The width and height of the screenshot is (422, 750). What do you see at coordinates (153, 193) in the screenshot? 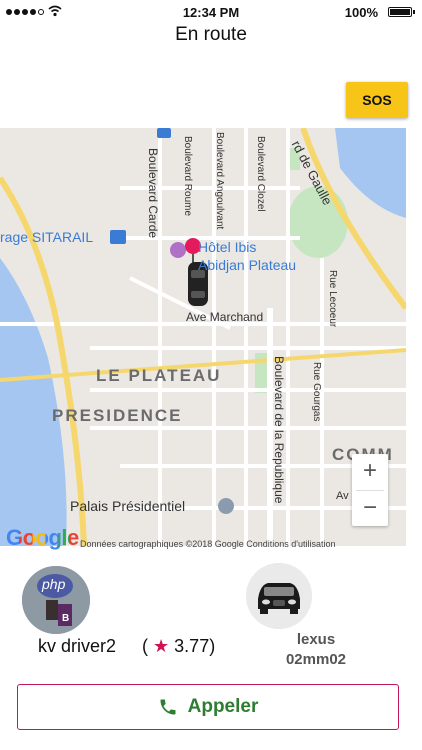
I see `map-label-bd-carde: Boulevard Carde` at bounding box center [153, 193].